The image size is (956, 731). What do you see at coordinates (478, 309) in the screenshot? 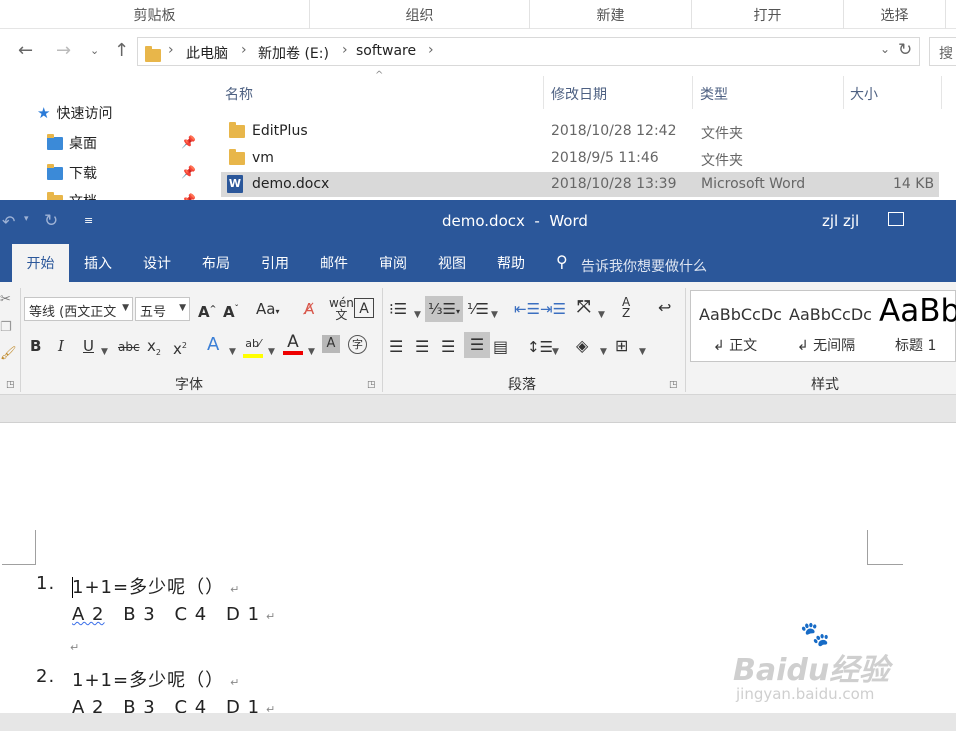
I see `multilevel-list-icon: ⅟☰` at bounding box center [478, 309].